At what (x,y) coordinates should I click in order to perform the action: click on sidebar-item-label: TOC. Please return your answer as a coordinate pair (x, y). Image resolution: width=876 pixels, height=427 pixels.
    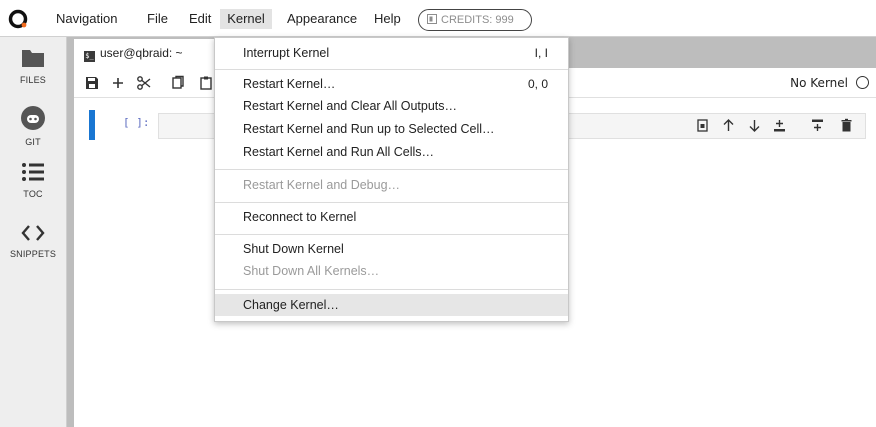
    Looking at the image, I should click on (33, 194).